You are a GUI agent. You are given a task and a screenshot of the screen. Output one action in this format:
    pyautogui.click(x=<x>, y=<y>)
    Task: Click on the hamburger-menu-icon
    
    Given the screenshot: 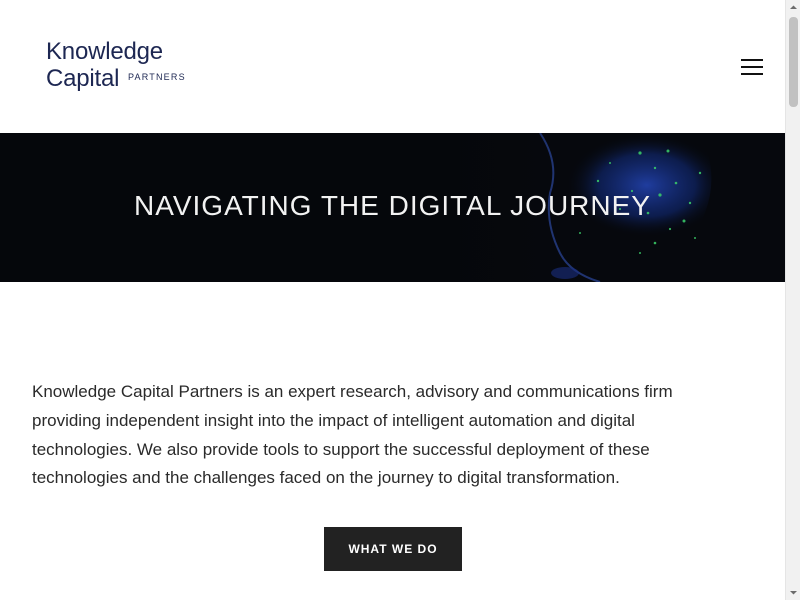 What is the action you would take?
    pyautogui.click(x=754, y=67)
    